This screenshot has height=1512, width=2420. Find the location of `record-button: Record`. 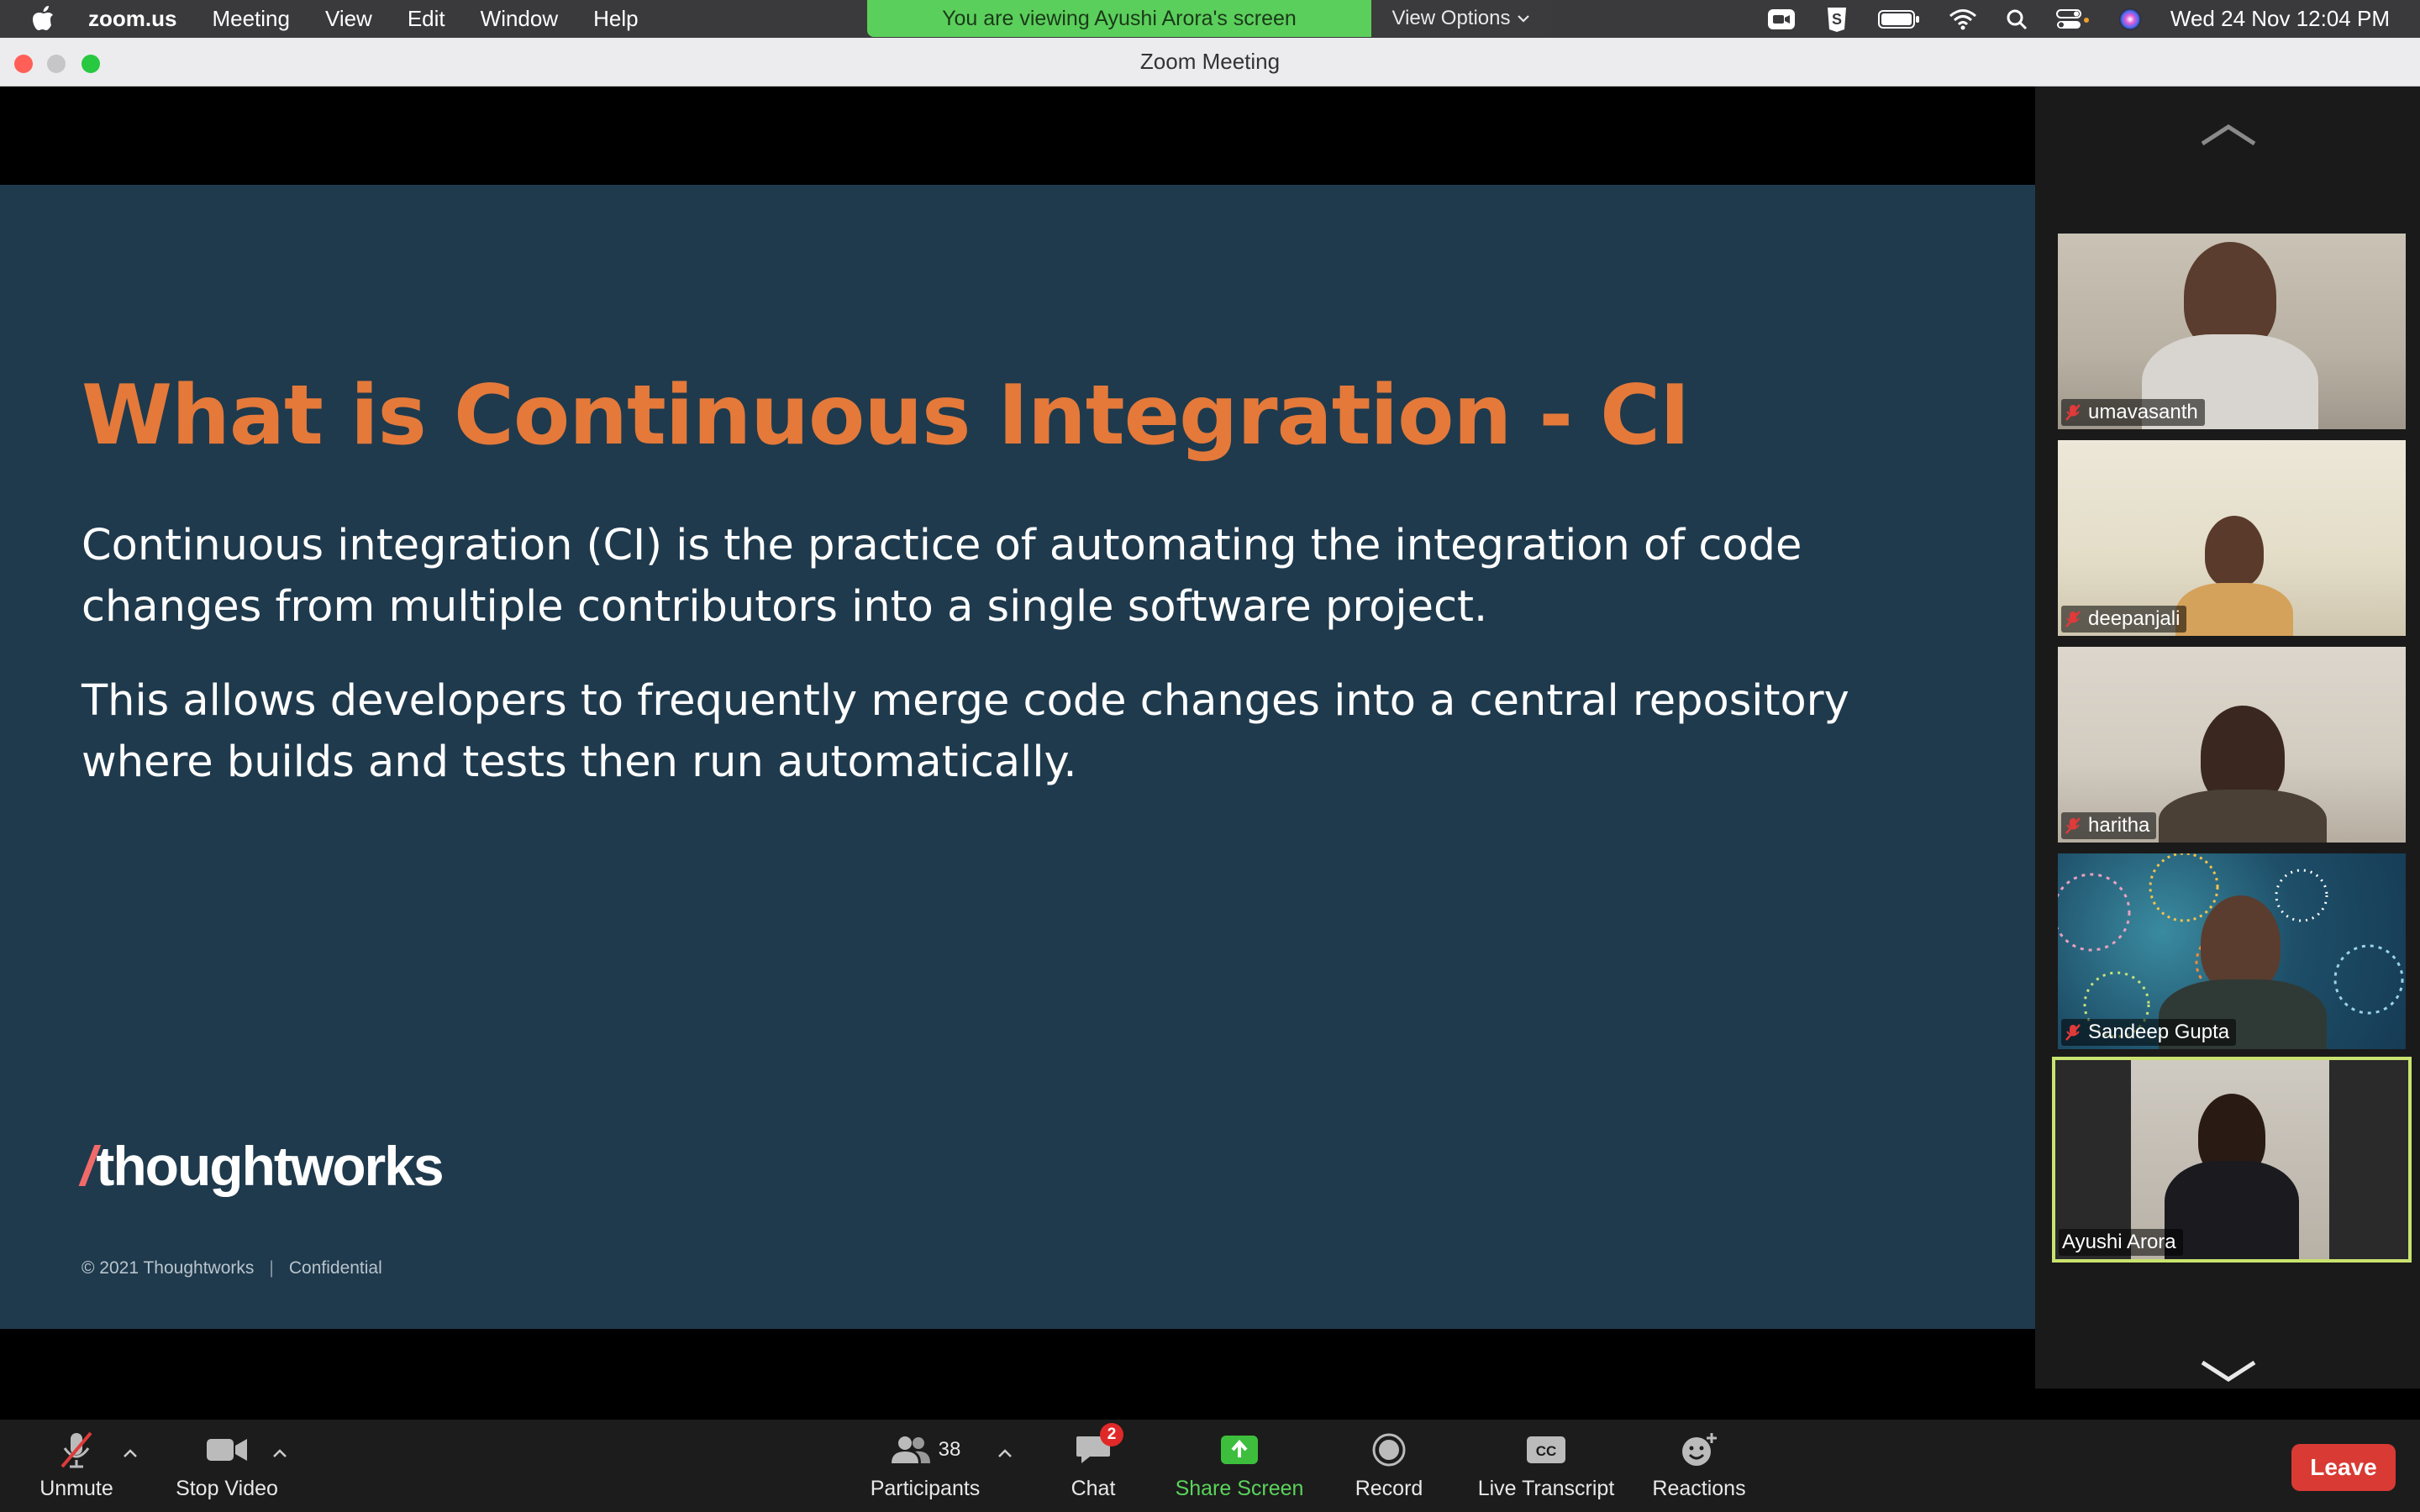

record-button: Record is located at coordinates (1389, 1468).